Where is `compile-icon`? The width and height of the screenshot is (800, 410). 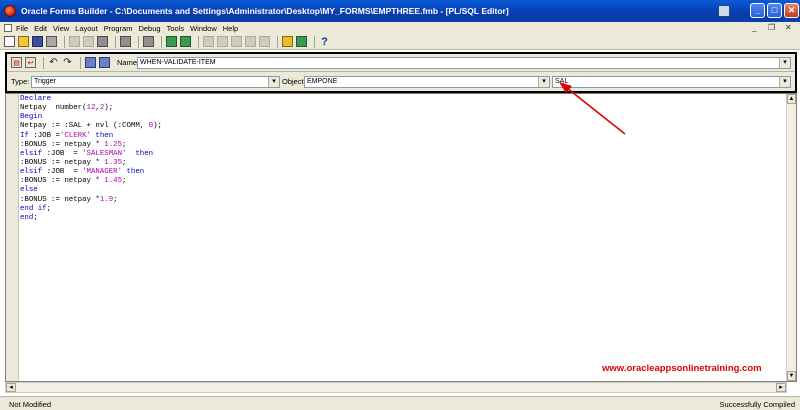
compile-icon is located at coordinates (171, 41).